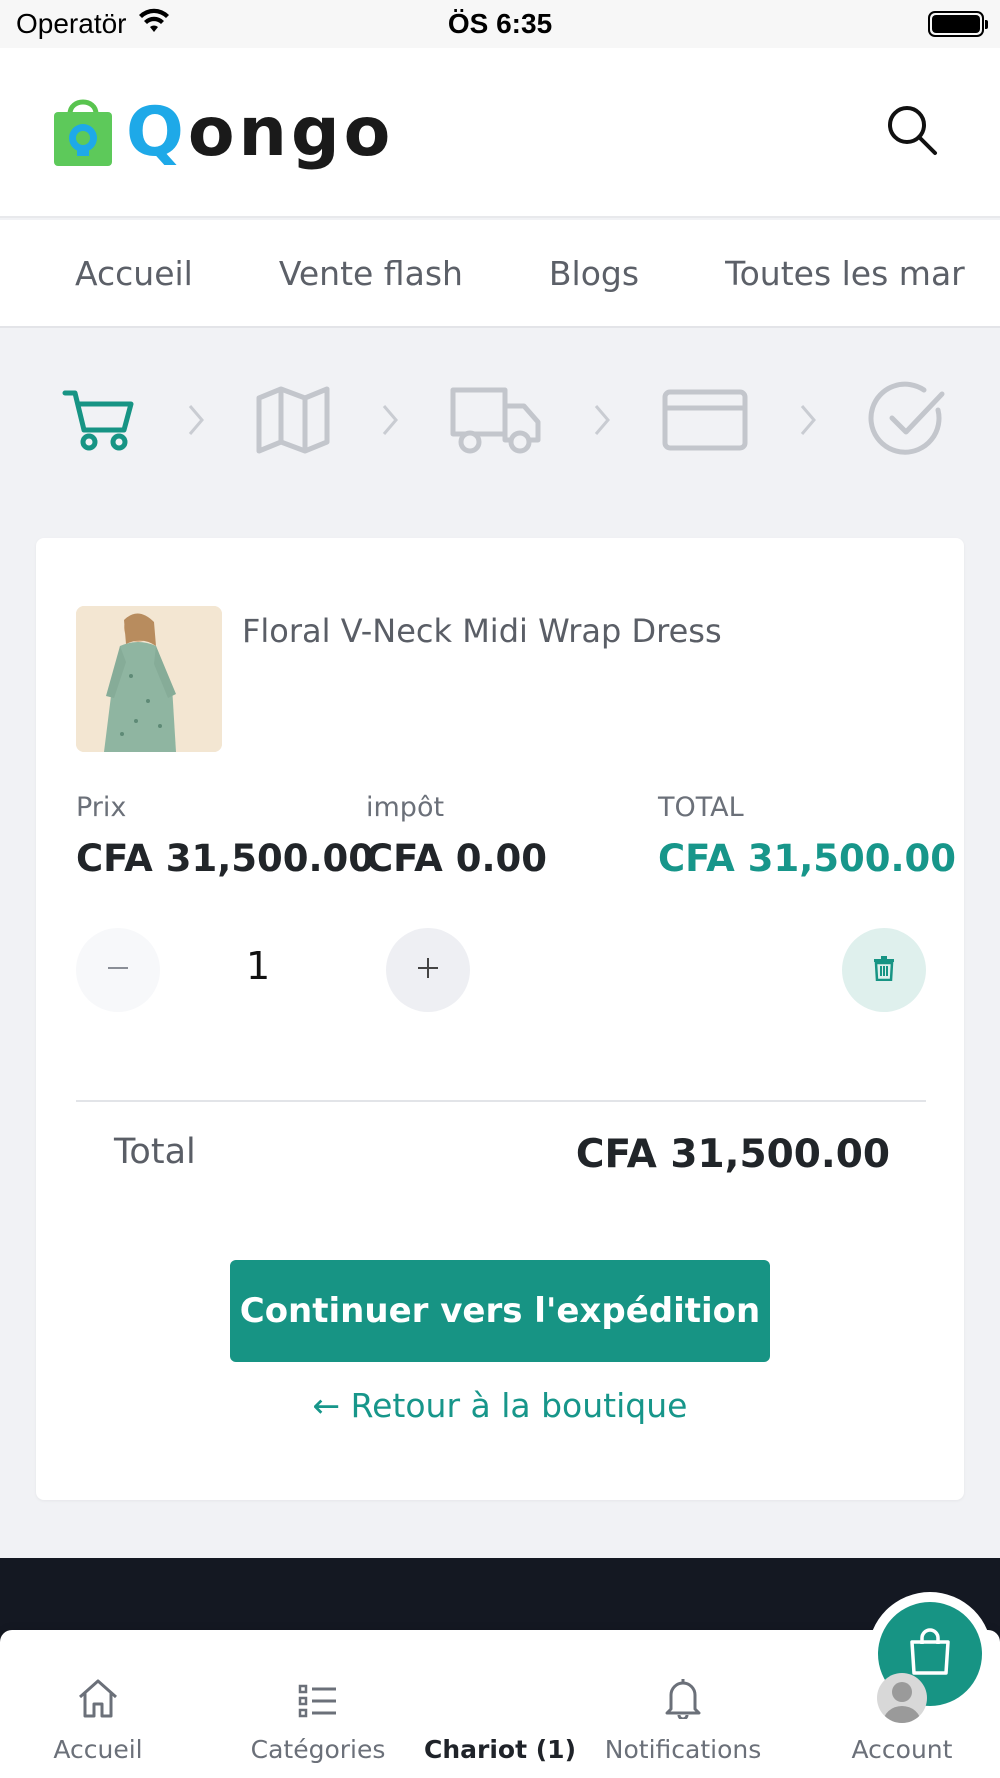 The width and height of the screenshot is (1000, 1778). I want to click on decrease-quantity-button, so click(118, 970).